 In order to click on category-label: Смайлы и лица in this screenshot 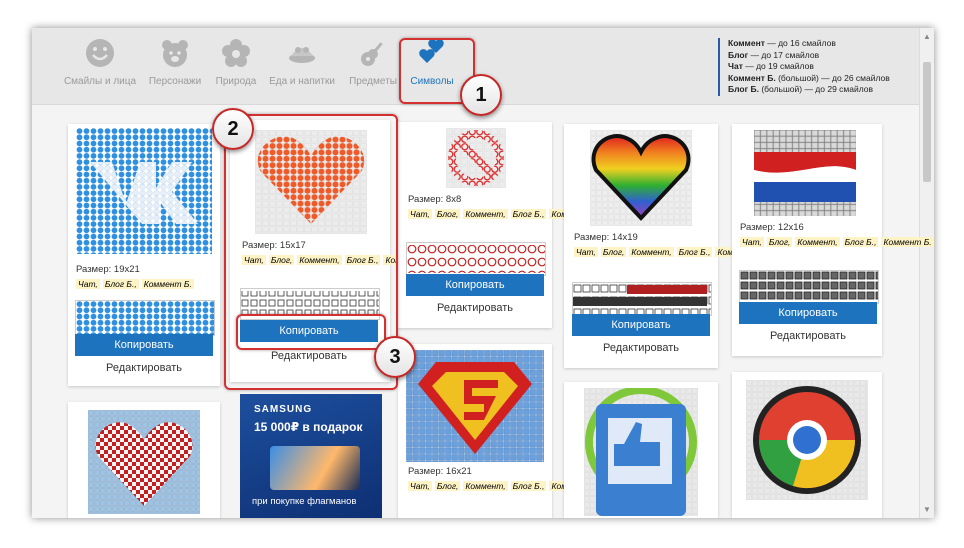, I will do `click(100, 81)`.